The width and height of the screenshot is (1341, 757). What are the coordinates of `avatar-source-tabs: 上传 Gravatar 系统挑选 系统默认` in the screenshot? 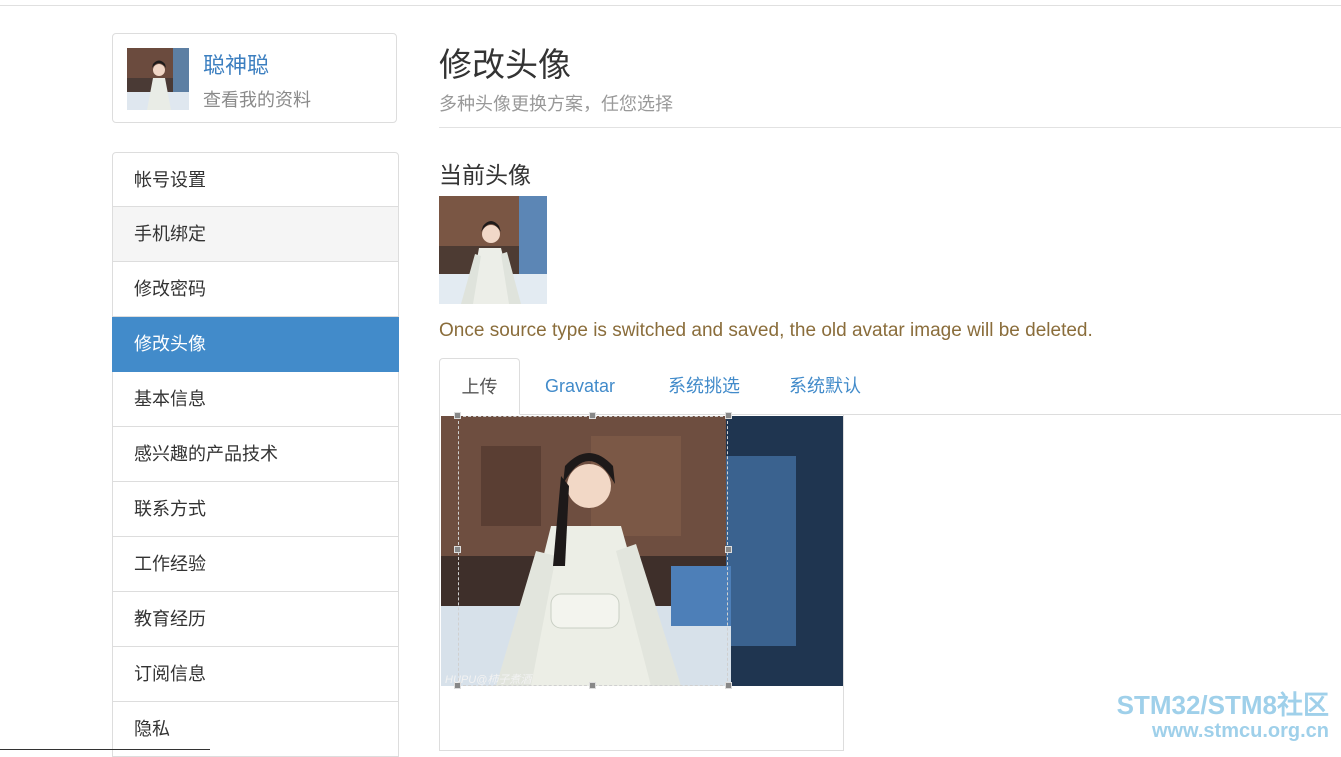 It's located at (890, 386).